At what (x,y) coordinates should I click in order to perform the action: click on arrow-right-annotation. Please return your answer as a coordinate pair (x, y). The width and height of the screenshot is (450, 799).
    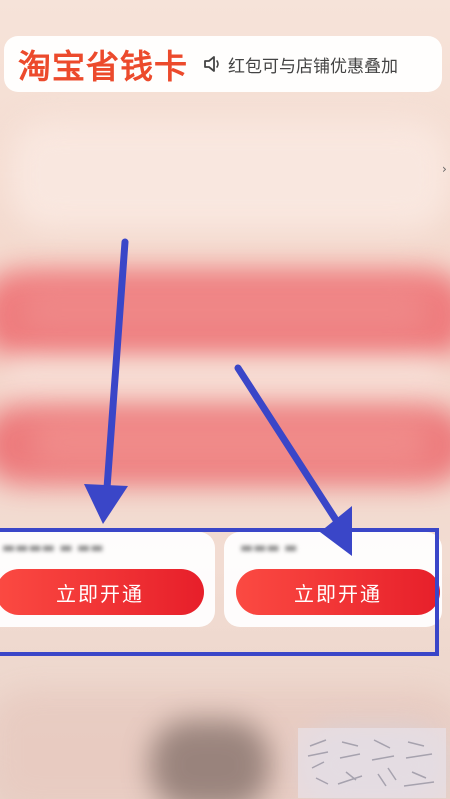
    Looking at the image, I should click on (293, 460).